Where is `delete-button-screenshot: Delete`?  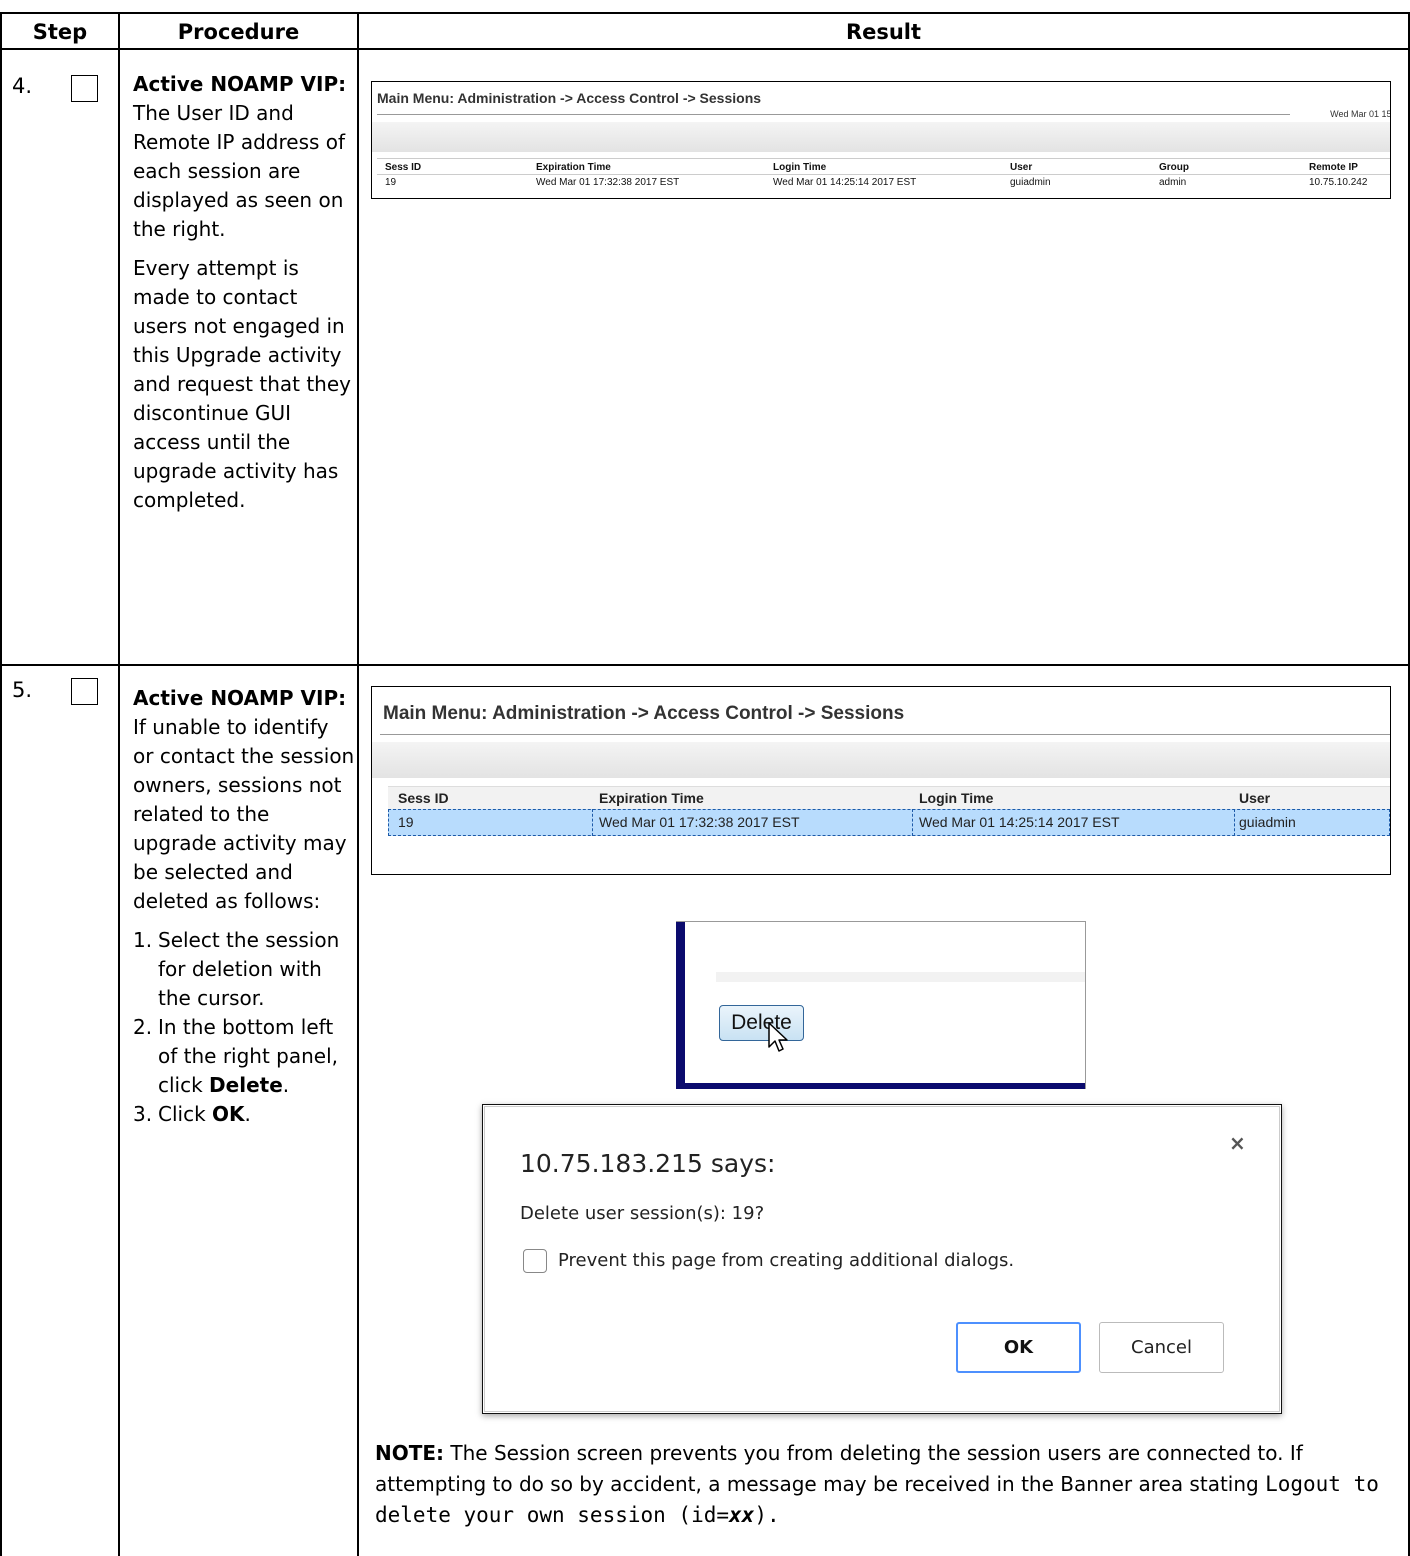
delete-button-screenshot: Delete is located at coordinates (881, 1005).